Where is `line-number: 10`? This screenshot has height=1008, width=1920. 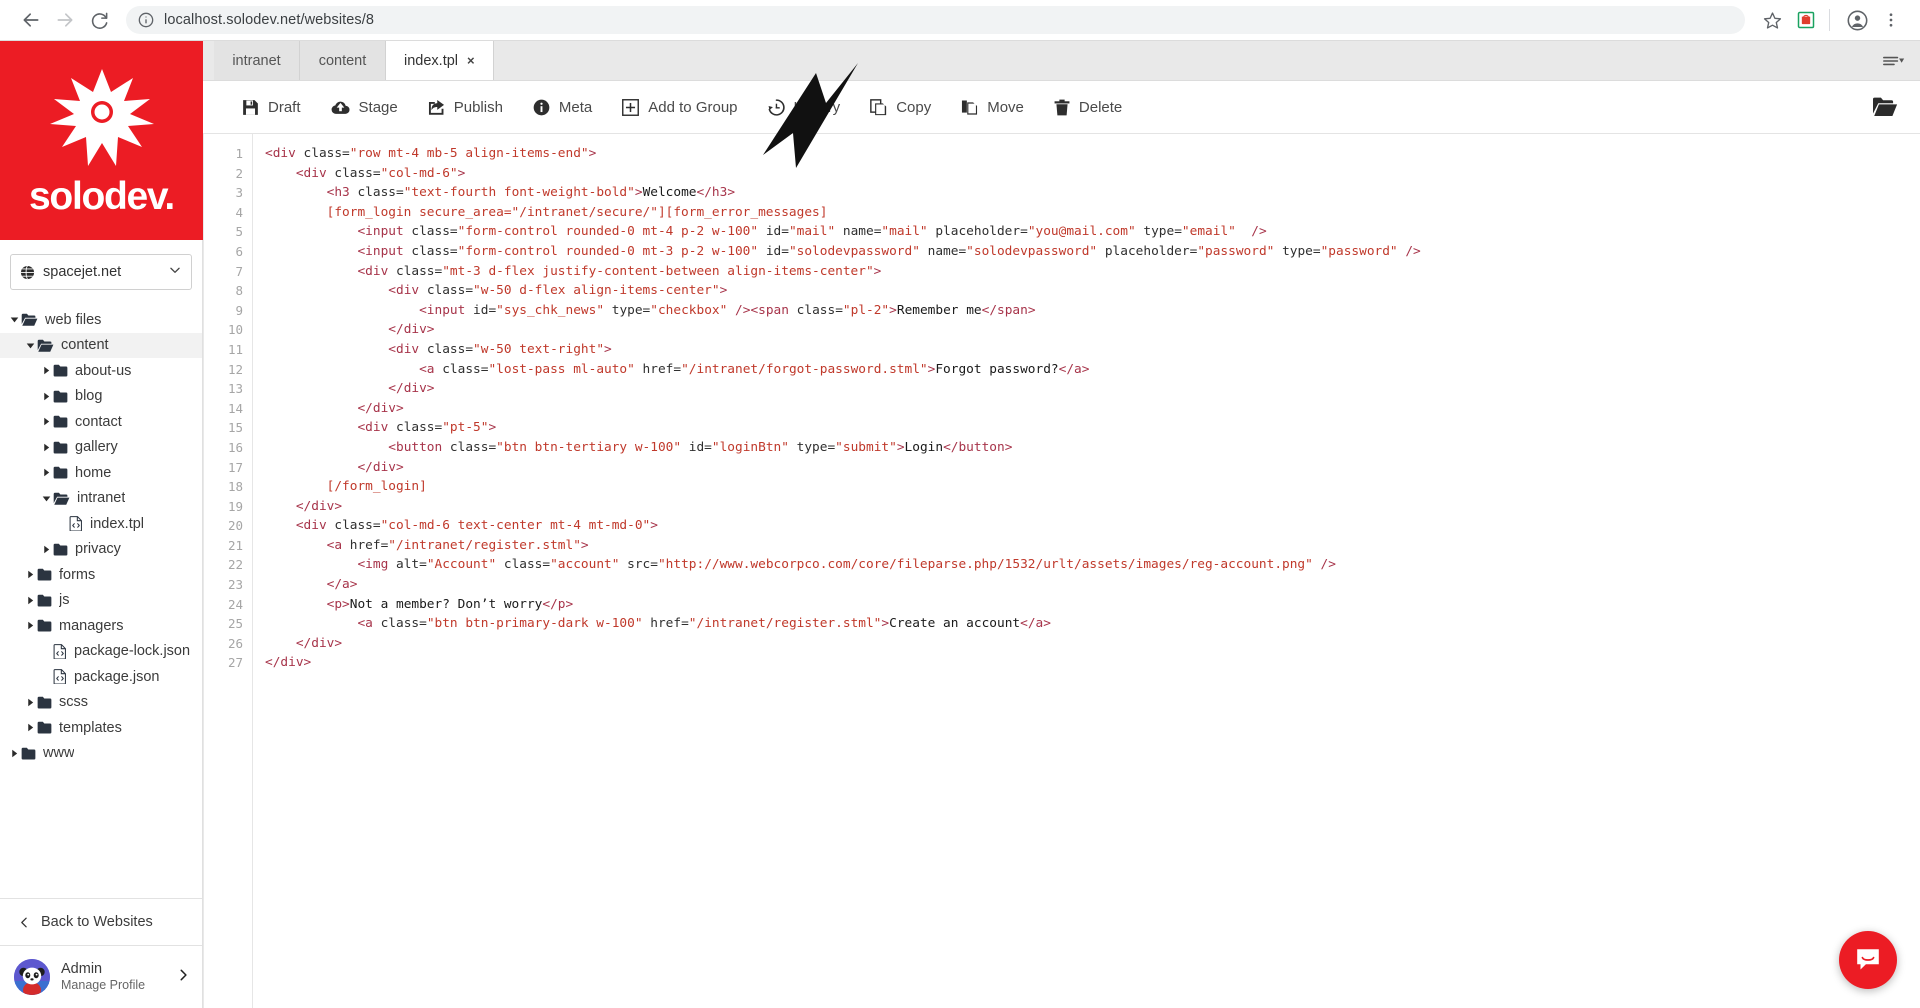 line-number: 10 is located at coordinates (235, 330).